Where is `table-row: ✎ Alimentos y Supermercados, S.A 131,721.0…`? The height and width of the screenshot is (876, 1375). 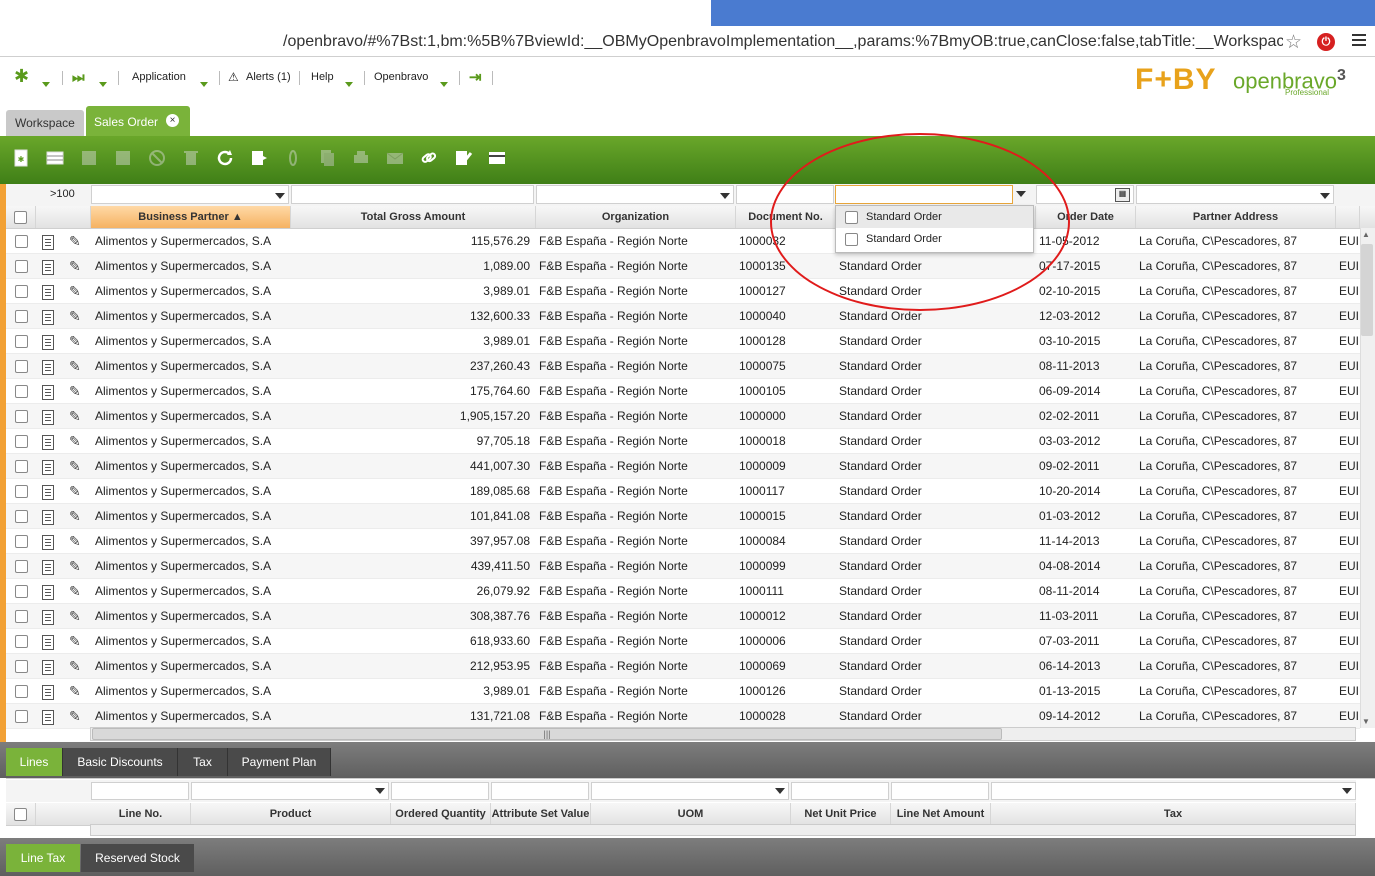 table-row: ✎ Alimentos y Supermercados, S.A 131,721.0… is located at coordinates (683, 716).